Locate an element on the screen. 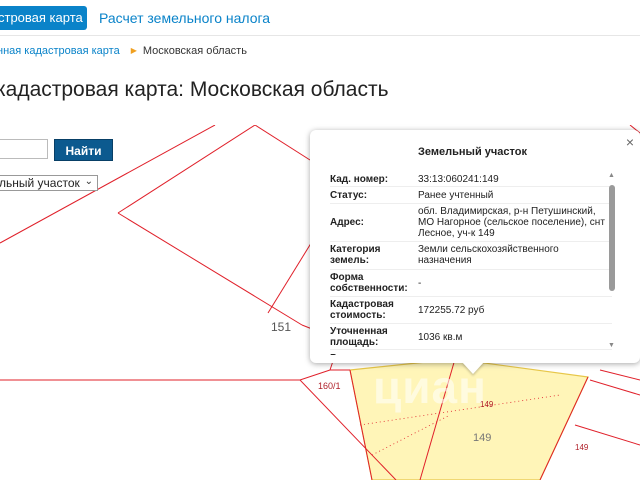 Image resolution: width=640 pixels, height=480 pixels. scroll-up-icon: ▲ is located at coordinates (611, 175).